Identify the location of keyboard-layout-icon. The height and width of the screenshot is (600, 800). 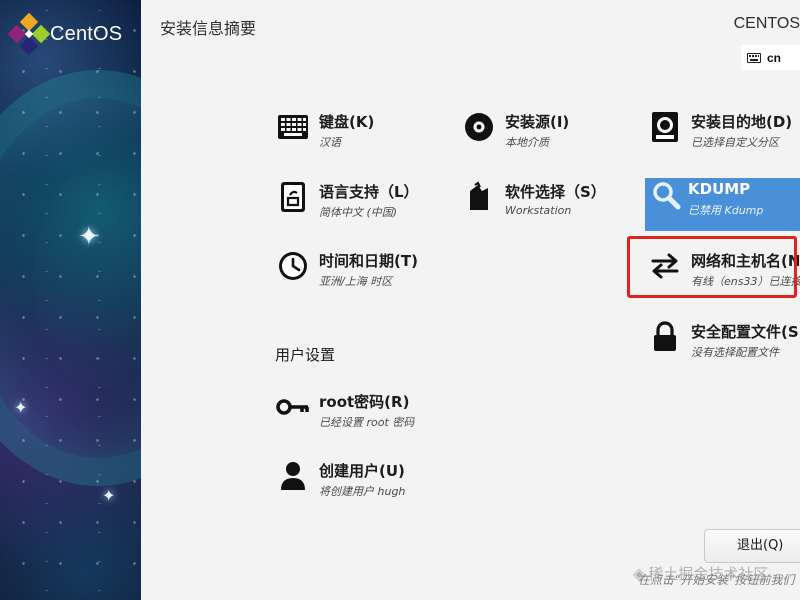
(754, 57).